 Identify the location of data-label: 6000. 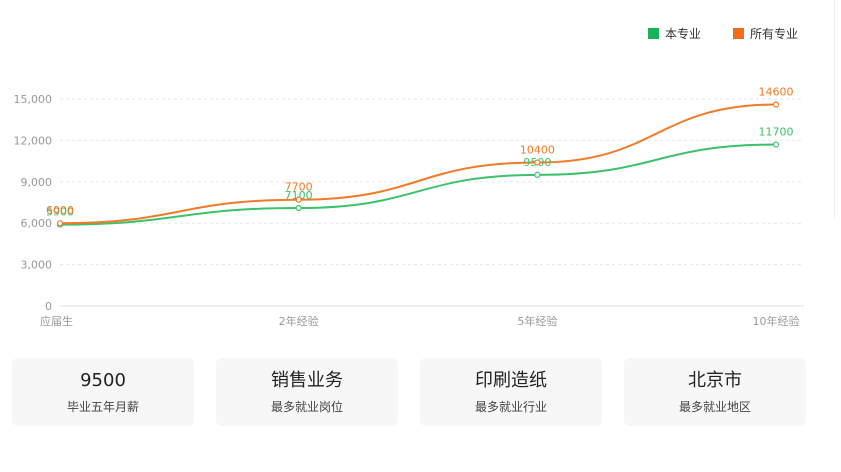
(60, 210).